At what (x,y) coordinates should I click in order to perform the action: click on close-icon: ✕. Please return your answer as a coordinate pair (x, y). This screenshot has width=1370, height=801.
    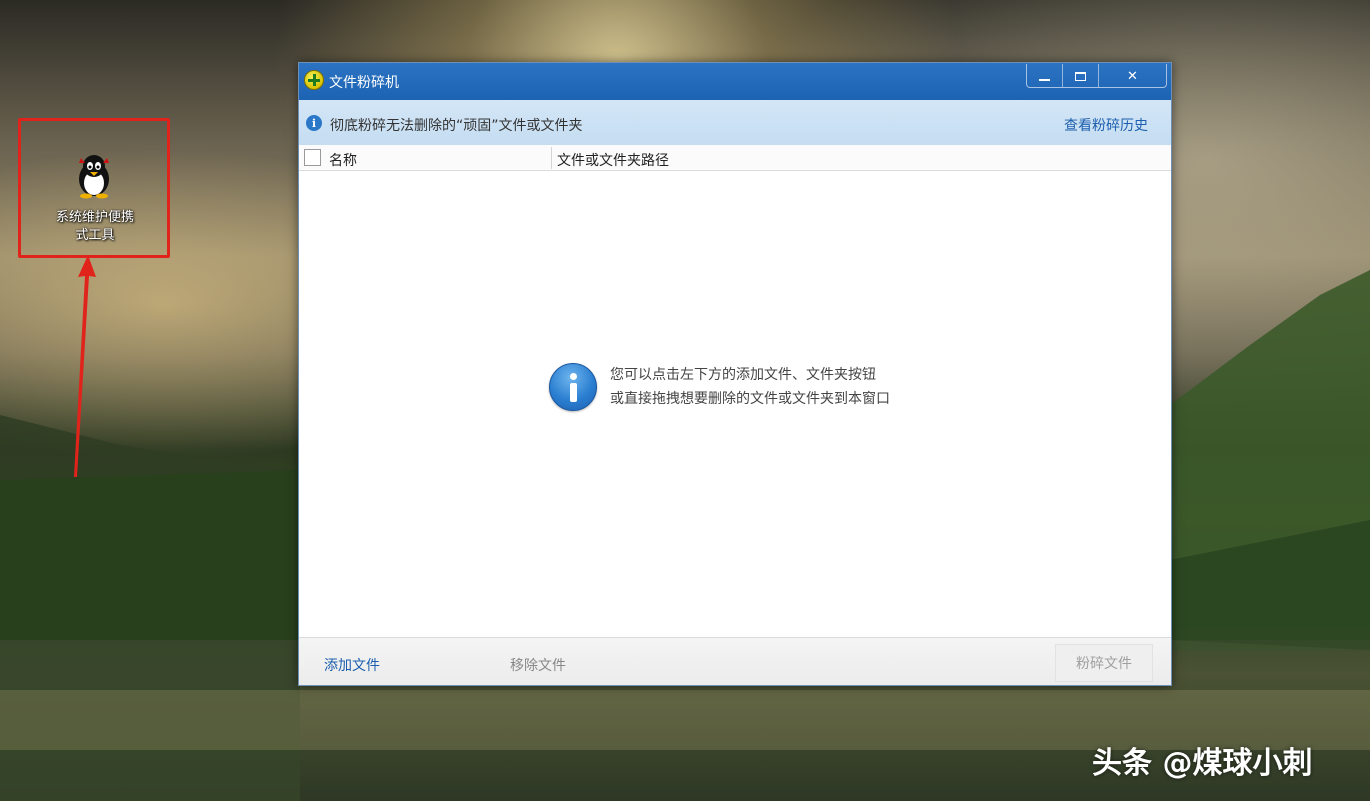
    Looking at the image, I should click on (1132, 76).